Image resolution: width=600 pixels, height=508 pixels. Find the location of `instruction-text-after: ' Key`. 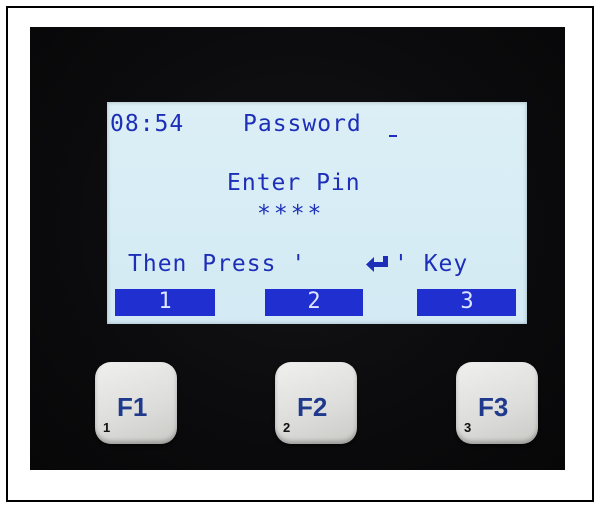

instruction-text-after: ' Key is located at coordinates (431, 264).